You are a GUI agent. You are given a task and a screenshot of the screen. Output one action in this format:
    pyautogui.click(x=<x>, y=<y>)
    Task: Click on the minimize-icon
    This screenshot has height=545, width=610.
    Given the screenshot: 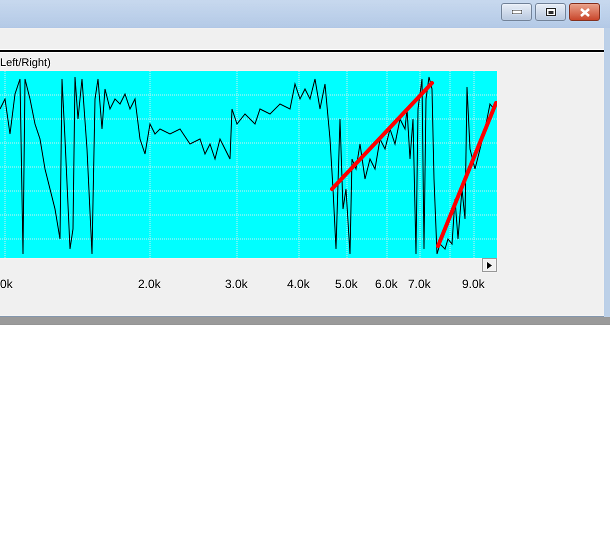 What is the action you would take?
    pyautogui.click(x=517, y=12)
    